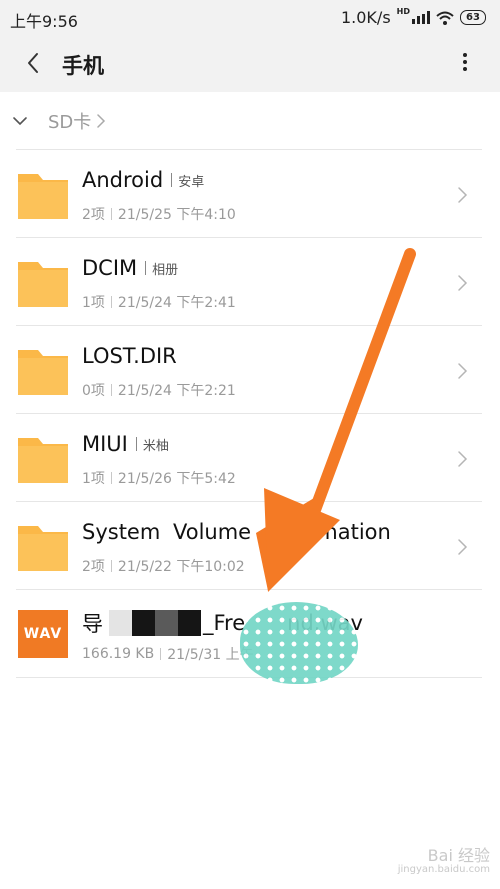 The width and height of the screenshot is (500, 889). What do you see at coordinates (123, 180) in the screenshot?
I see `item-name: Android` at bounding box center [123, 180].